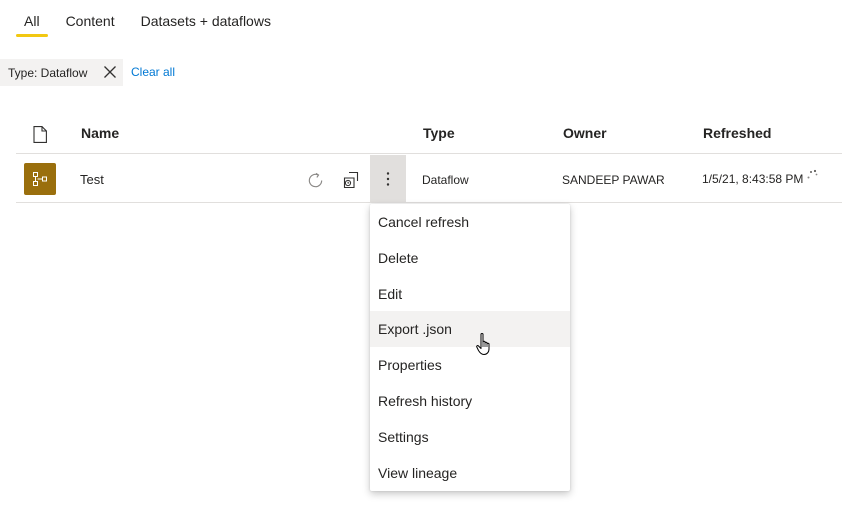  I want to click on menu-item-properties: Properties, so click(470, 365).